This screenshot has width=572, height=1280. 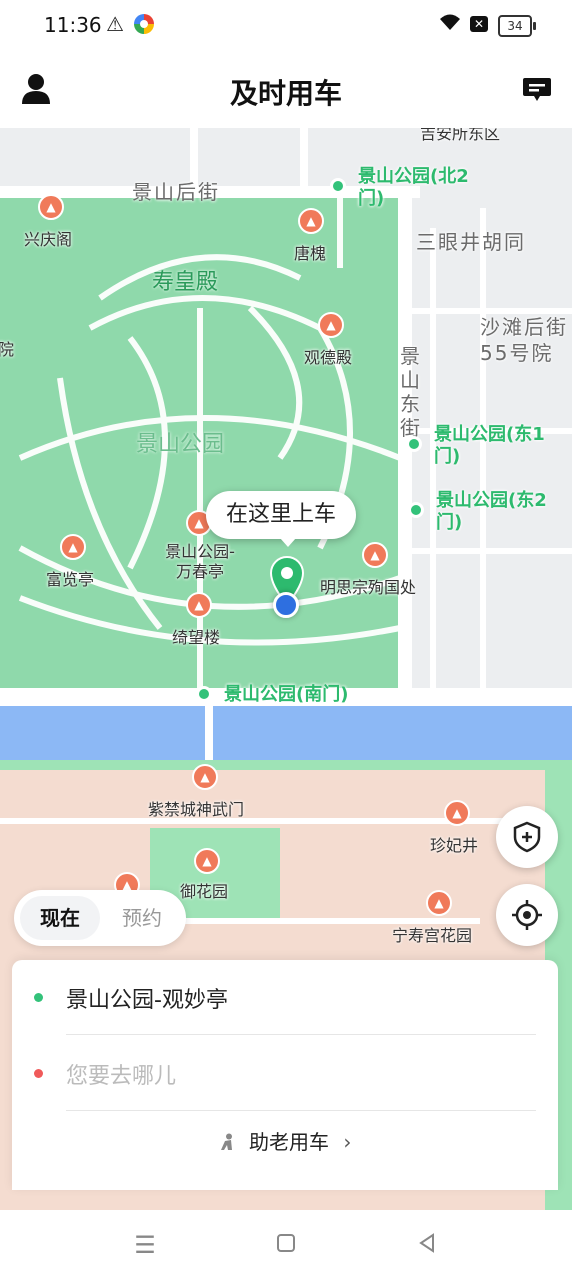 I want to click on poi-label-yiwanglou: 绮望楼, so click(x=196, y=637).